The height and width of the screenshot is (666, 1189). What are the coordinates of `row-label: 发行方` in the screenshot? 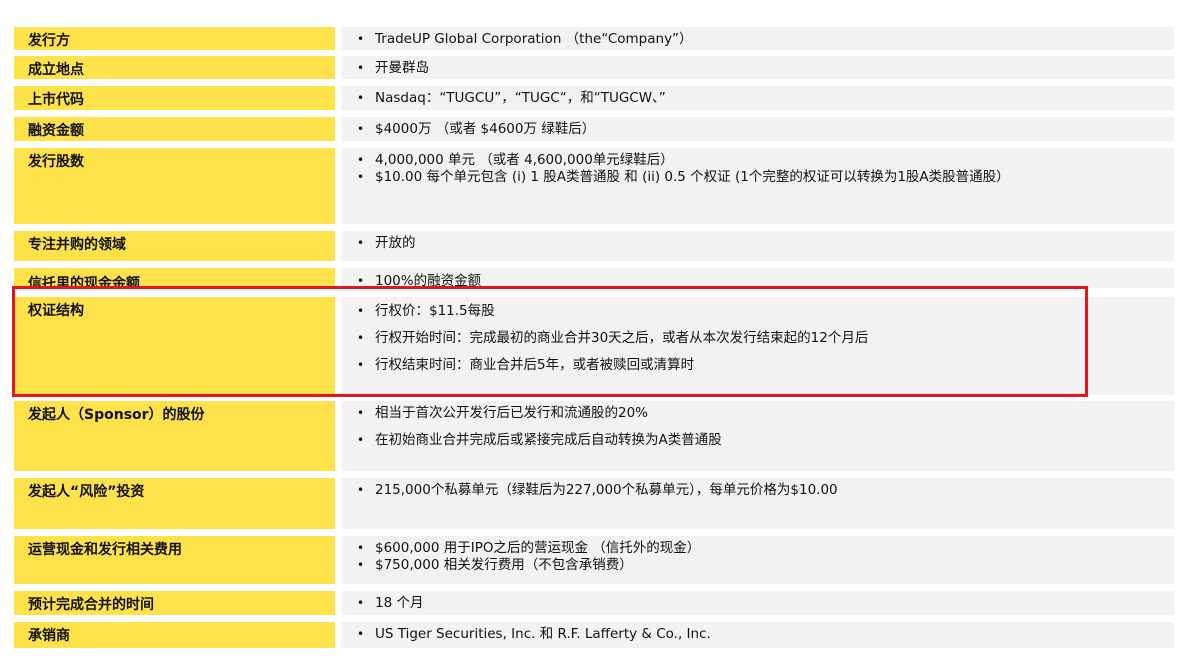 It's located at (174, 38).